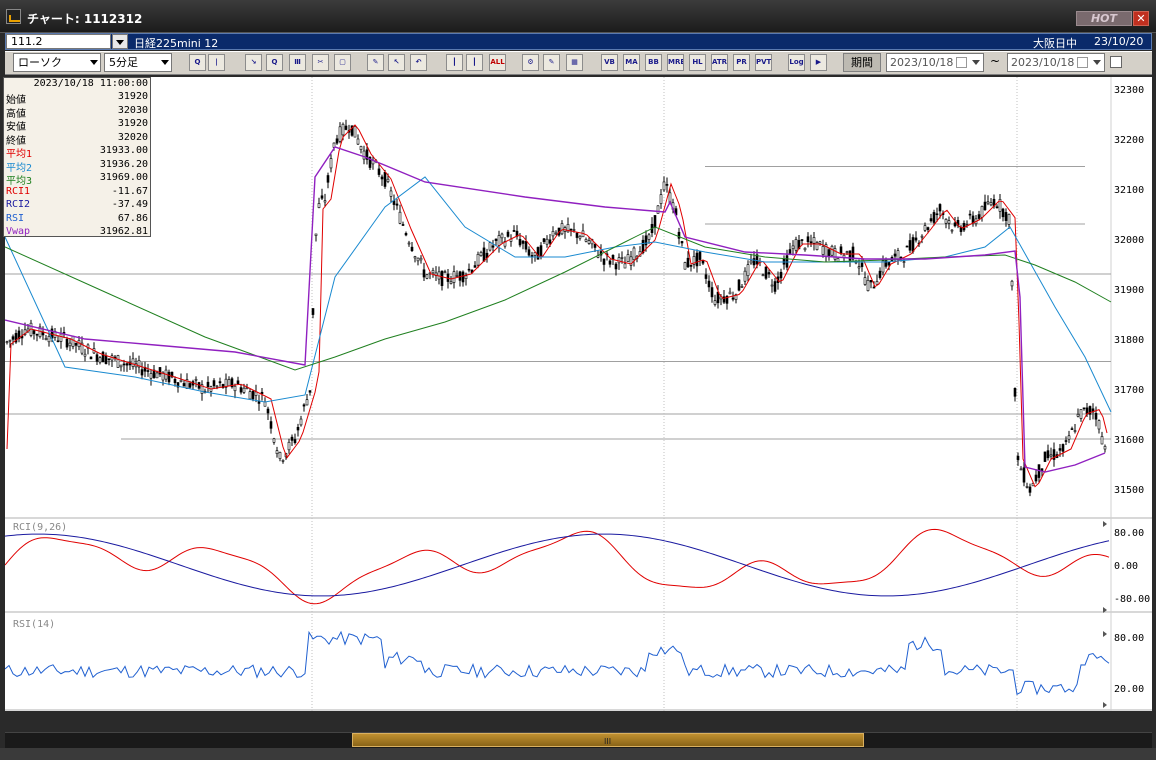 The height and width of the screenshot is (760, 1156). Describe the element at coordinates (1056, 62) in the screenshot. I see `date-to-input: 2023/10/18` at that location.